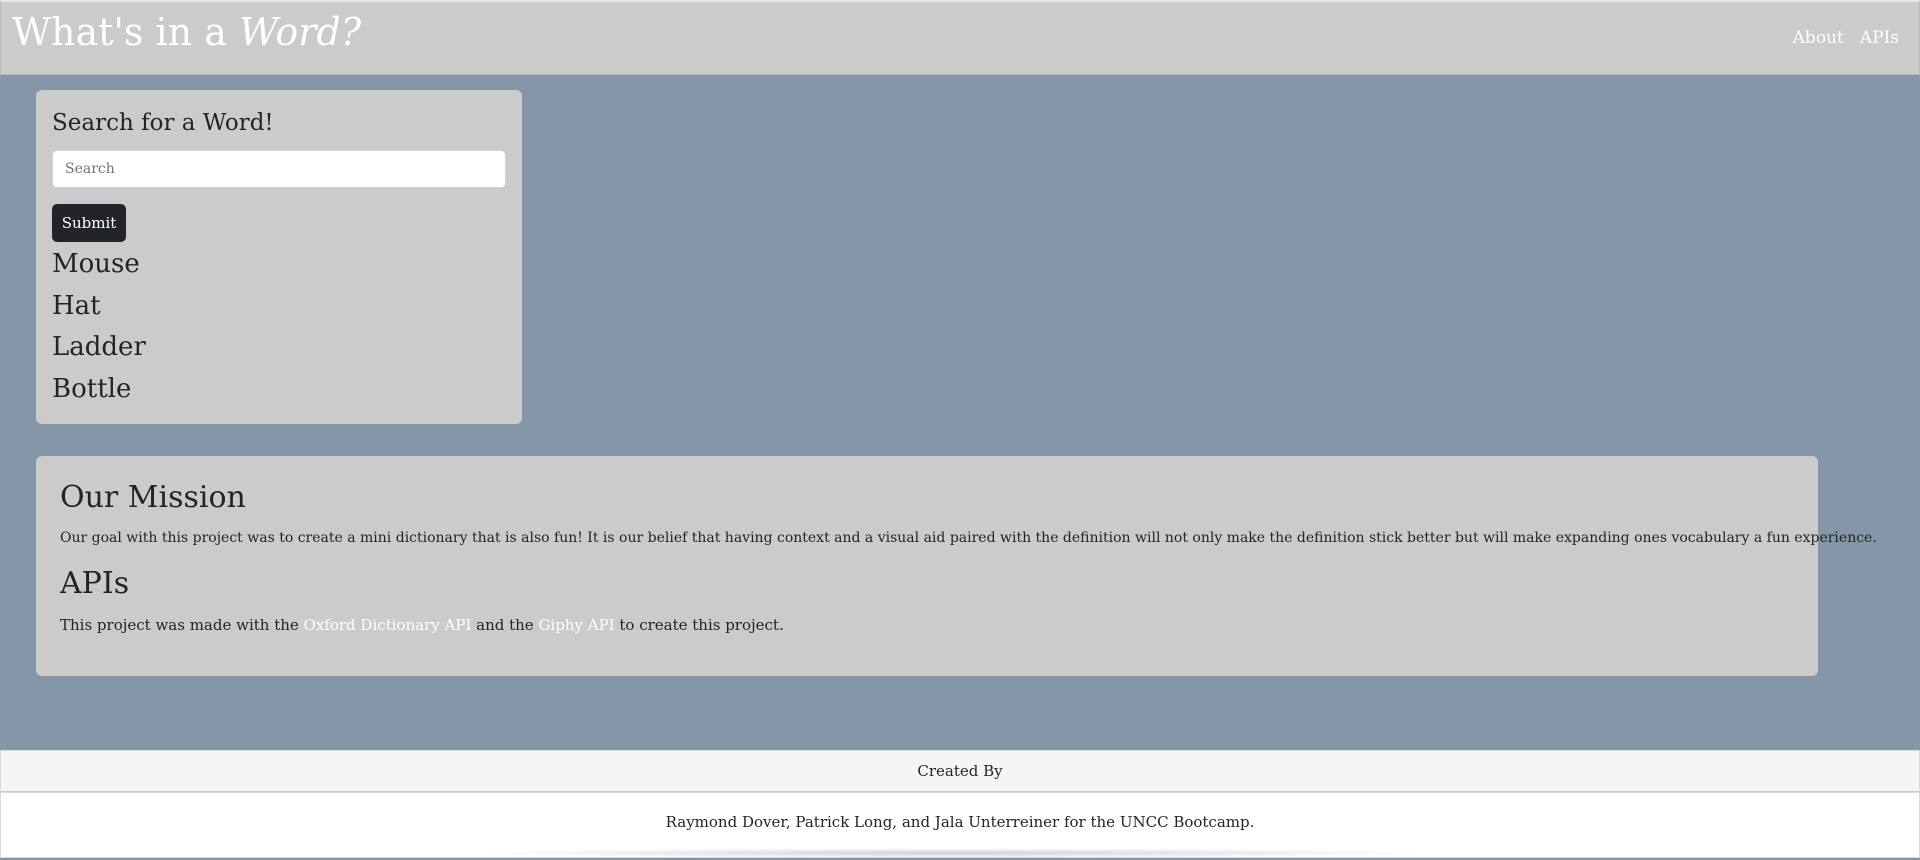 The width and height of the screenshot is (1920, 860). Describe the element at coordinates (99, 307) in the screenshot. I see `word-item-hat: Hat` at that location.